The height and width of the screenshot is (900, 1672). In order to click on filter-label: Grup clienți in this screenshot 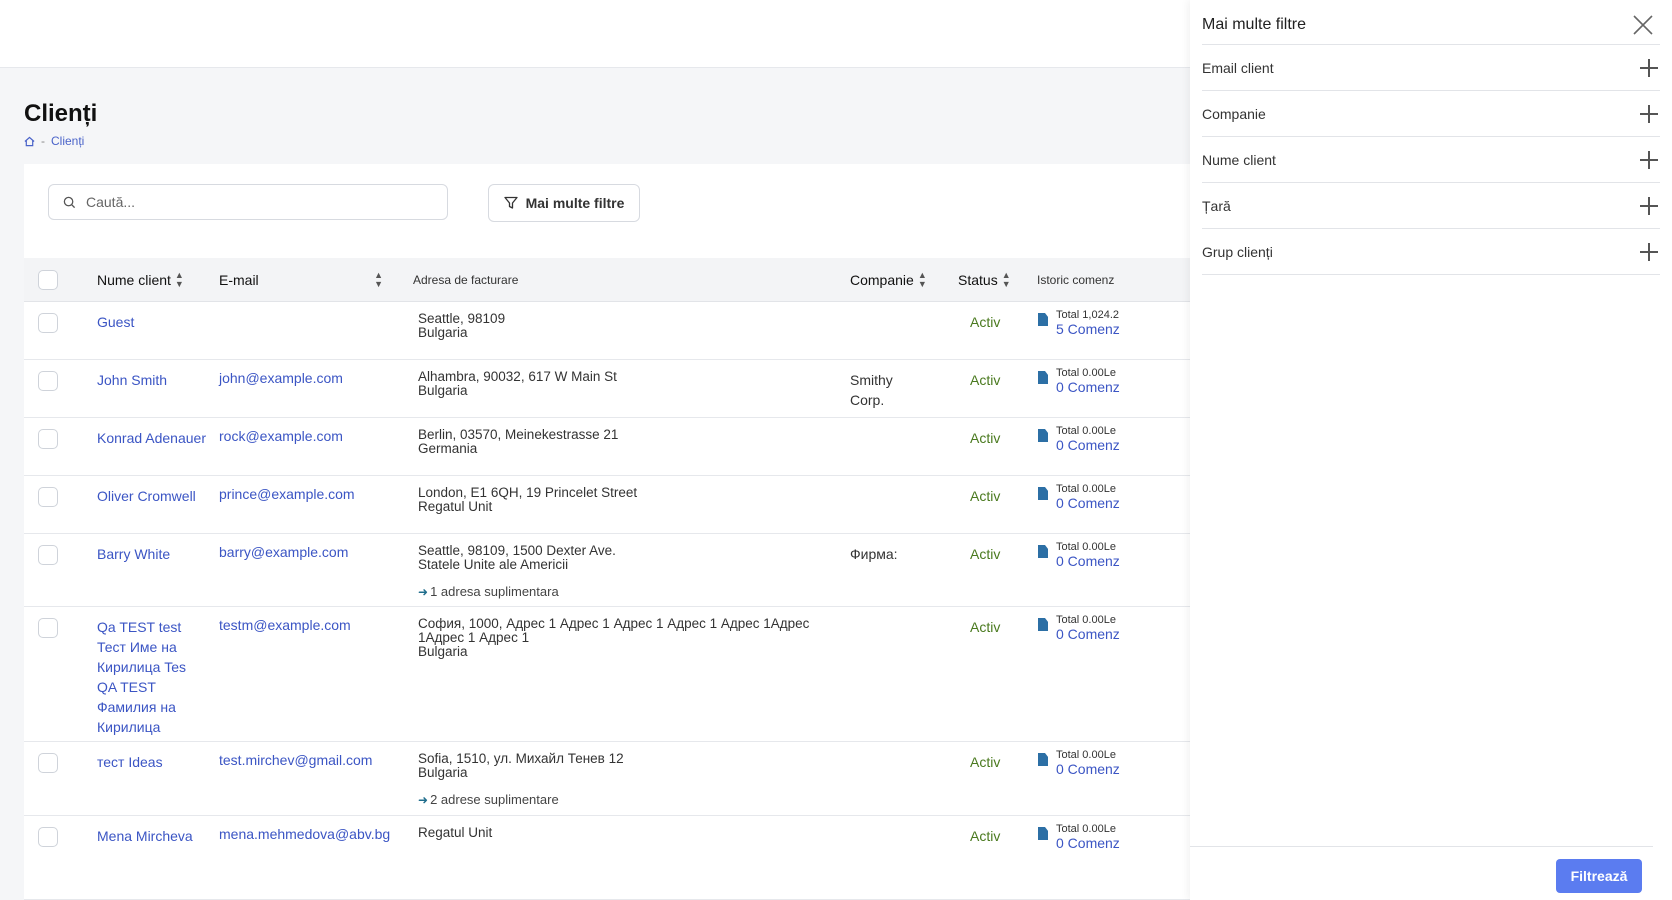, I will do `click(1237, 251)`.